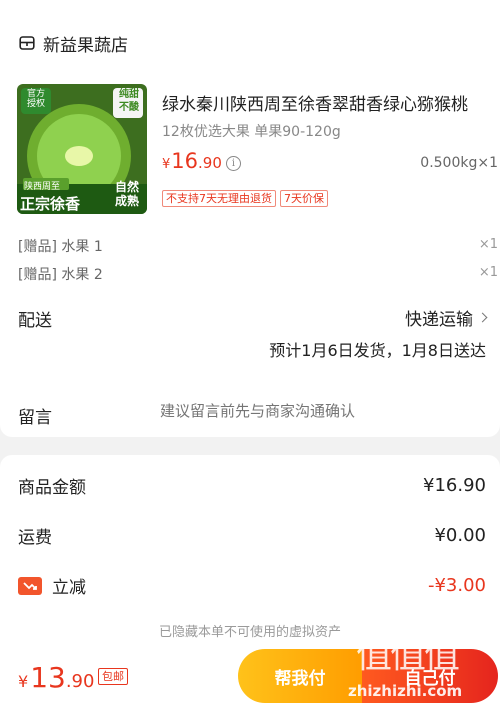  What do you see at coordinates (35, 538) in the screenshot?
I see `freight-label: 运费` at bounding box center [35, 538].